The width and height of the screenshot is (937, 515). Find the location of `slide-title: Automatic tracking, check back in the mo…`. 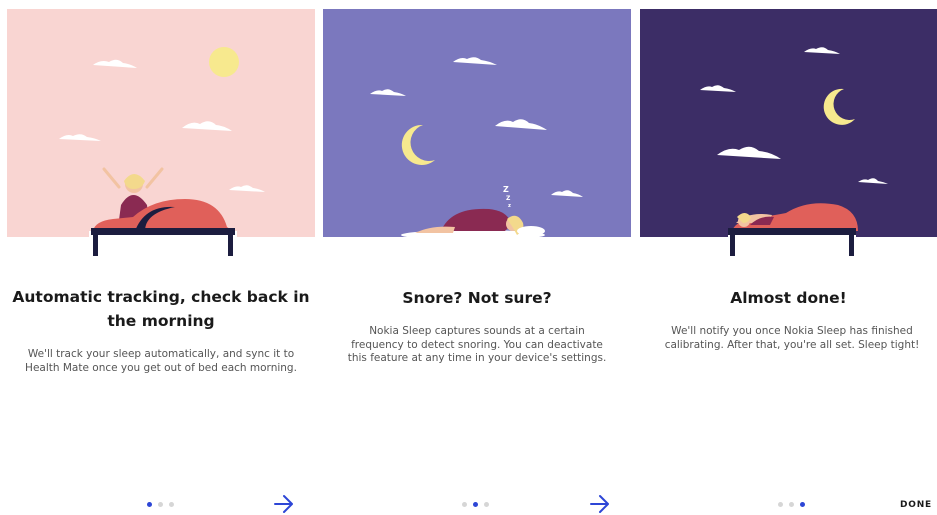

slide-title: Automatic tracking, check back in the mo… is located at coordinates (161, 309).